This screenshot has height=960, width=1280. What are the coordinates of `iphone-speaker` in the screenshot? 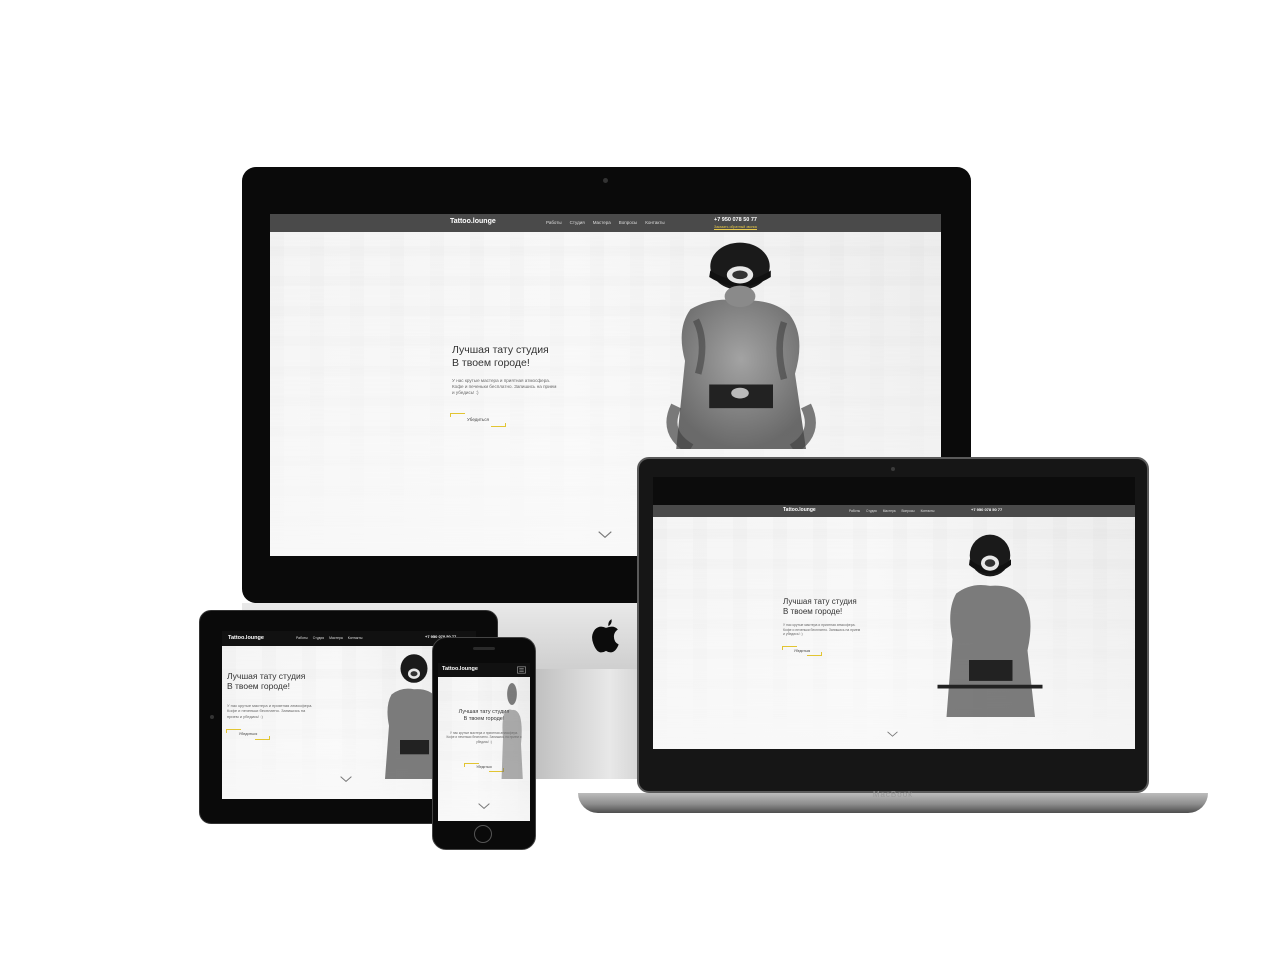 It's located at (484, 648).